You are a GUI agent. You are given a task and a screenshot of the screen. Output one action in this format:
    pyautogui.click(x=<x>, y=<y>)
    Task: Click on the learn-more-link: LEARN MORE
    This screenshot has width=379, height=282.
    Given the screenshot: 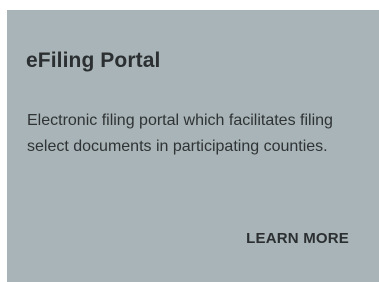 What is the action you would take?
    pyautogui.click(x=297, y=238)
    